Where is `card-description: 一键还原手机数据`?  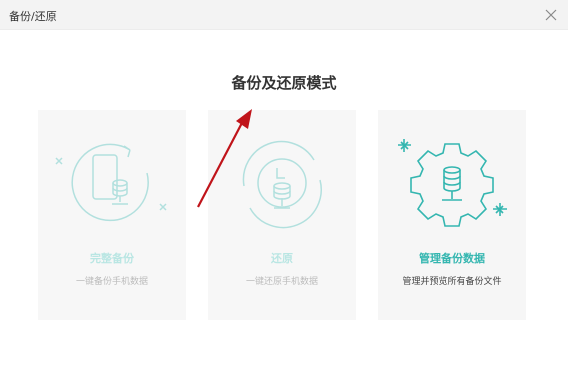 card-description: 一键还原手机数据 is located at coordinates (281, 282).